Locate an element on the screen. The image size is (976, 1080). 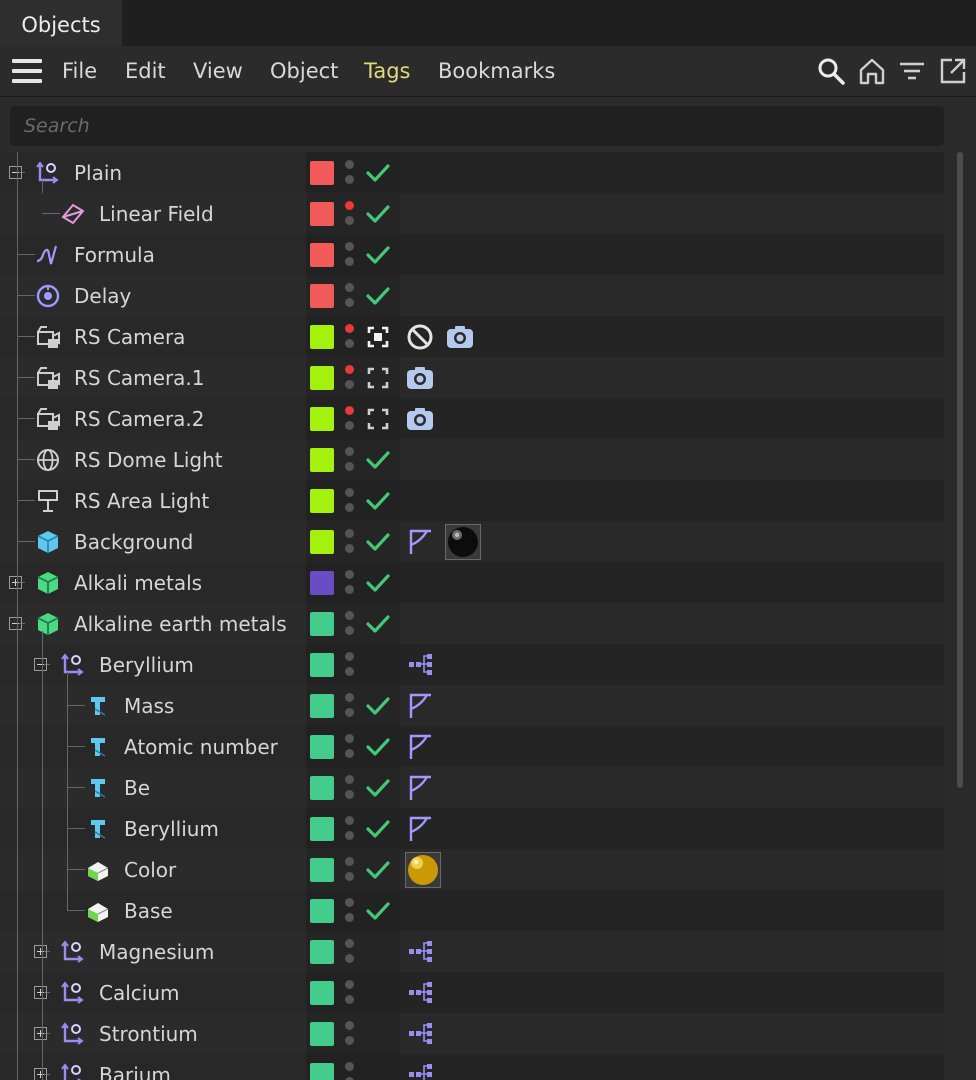
object-row: RS Camera.2 is located at coordinates (472, 418).